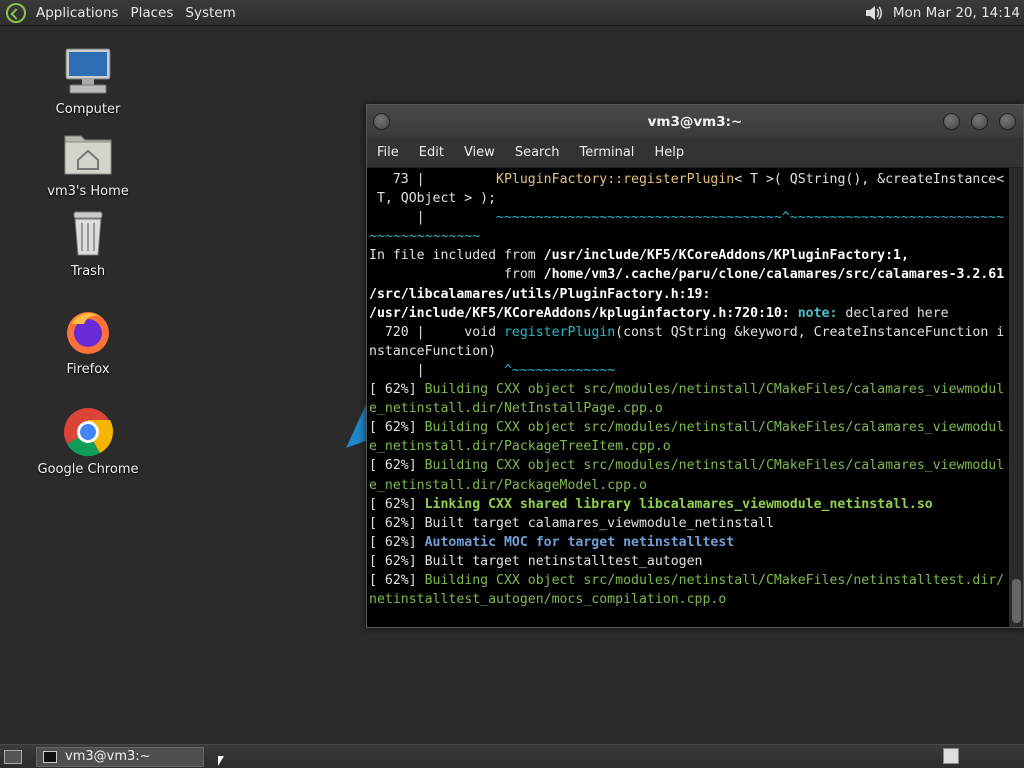 Image resolution: width=1024 pixels, height=768 pixels. What do you see at coordinates (1007, 121) in the screenshot?
I see `close-button` at bounding box center [1007, 121].